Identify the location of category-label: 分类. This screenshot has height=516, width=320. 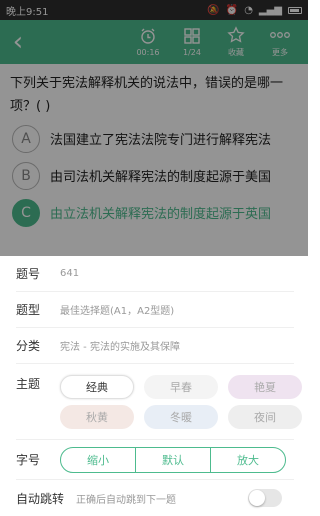
(28, 346).